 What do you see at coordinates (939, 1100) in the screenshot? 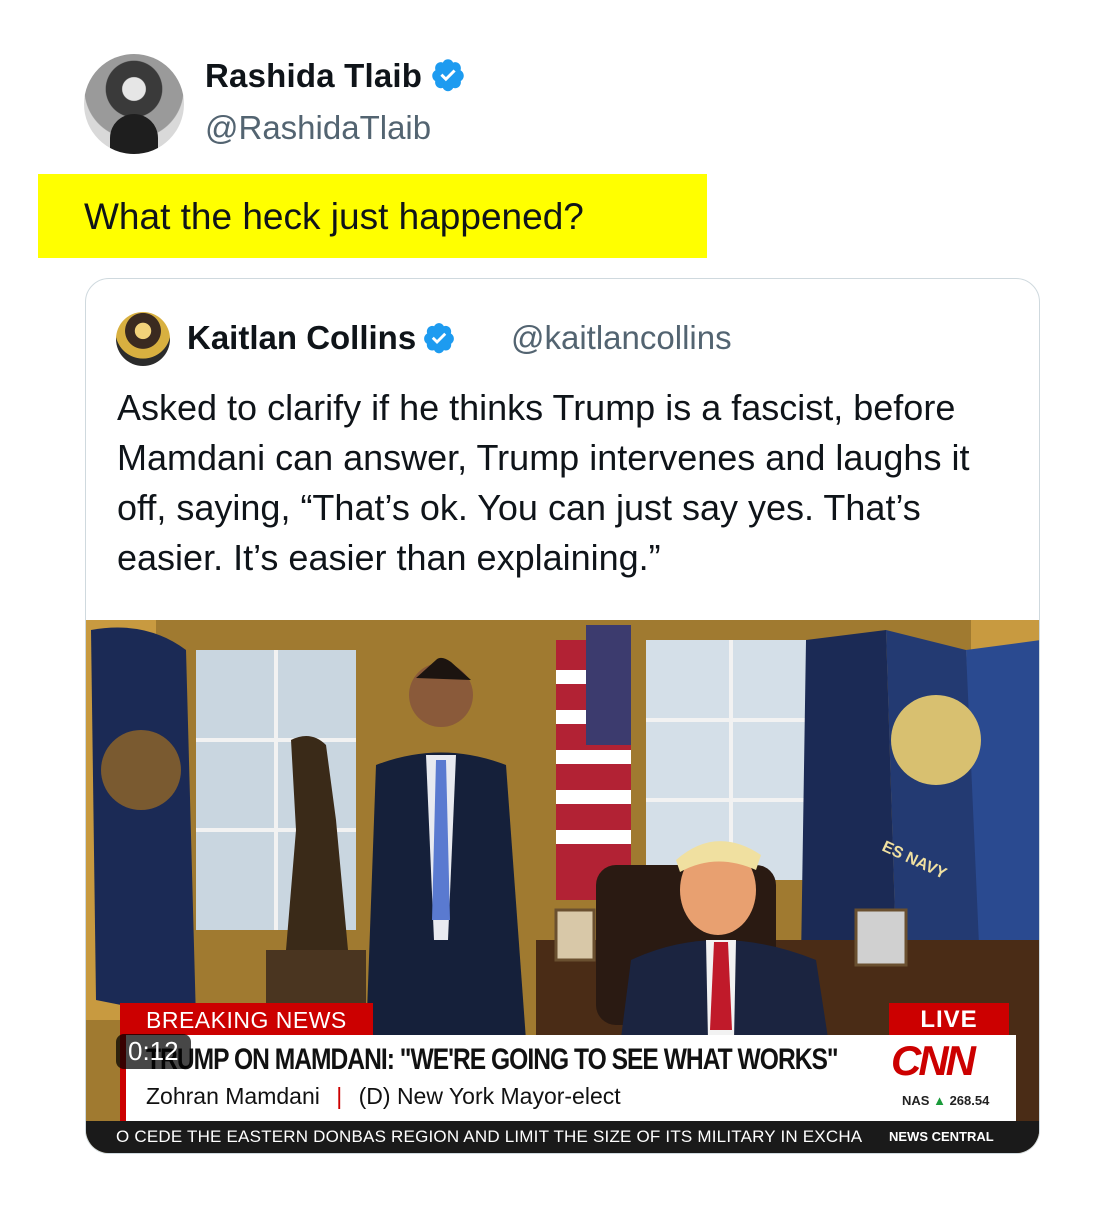
I see `ticker-up-icon: ▲` at bounding box center [939, 1100].